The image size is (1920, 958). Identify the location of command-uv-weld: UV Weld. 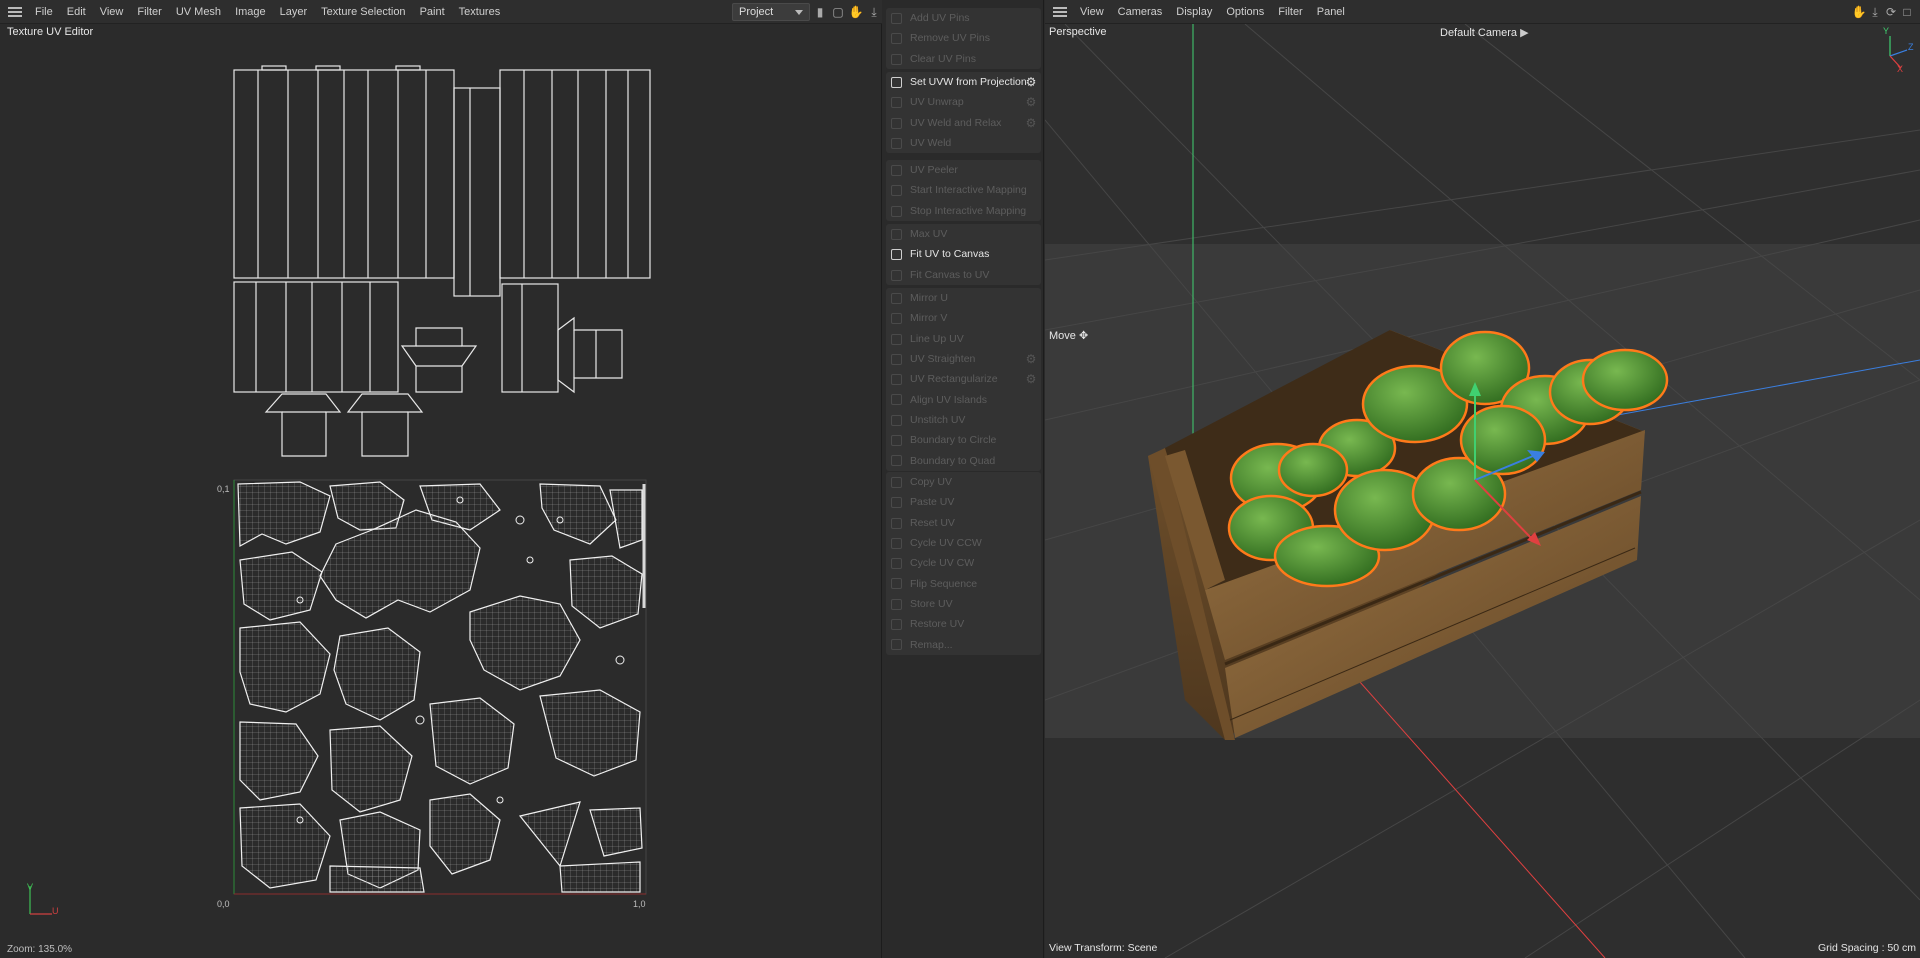
(963, 143).